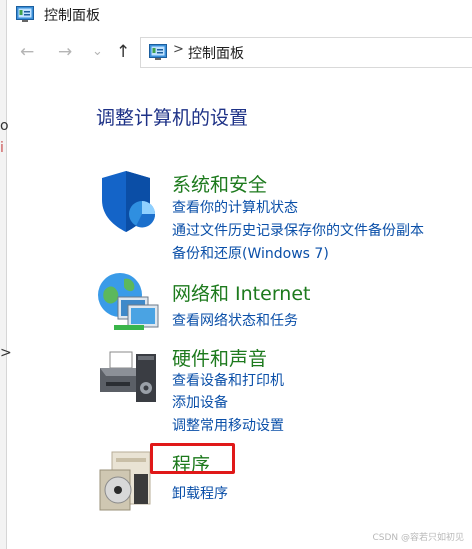  What do you see at coordinates (27, 52) in the screenshot?
I see `back-arrow-icon: ←` at bounding box center [27, 52].